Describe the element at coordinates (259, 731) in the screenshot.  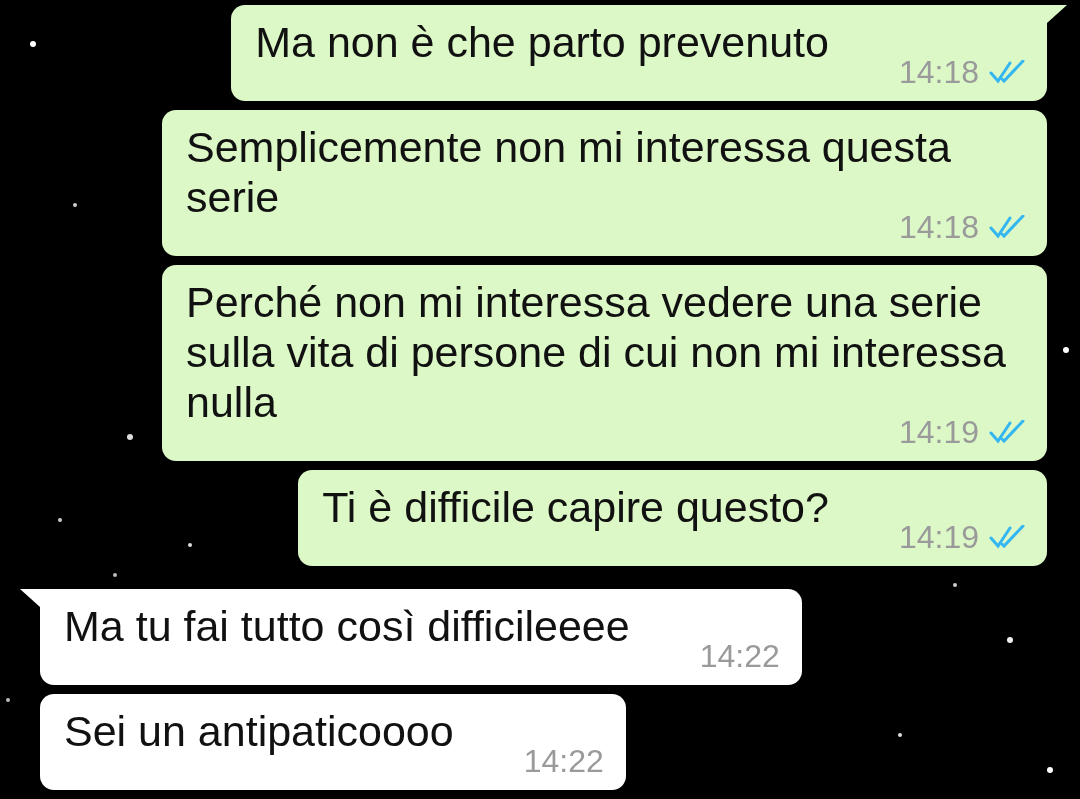
I see `message-text: Sei un antipaticoooo` at that location.